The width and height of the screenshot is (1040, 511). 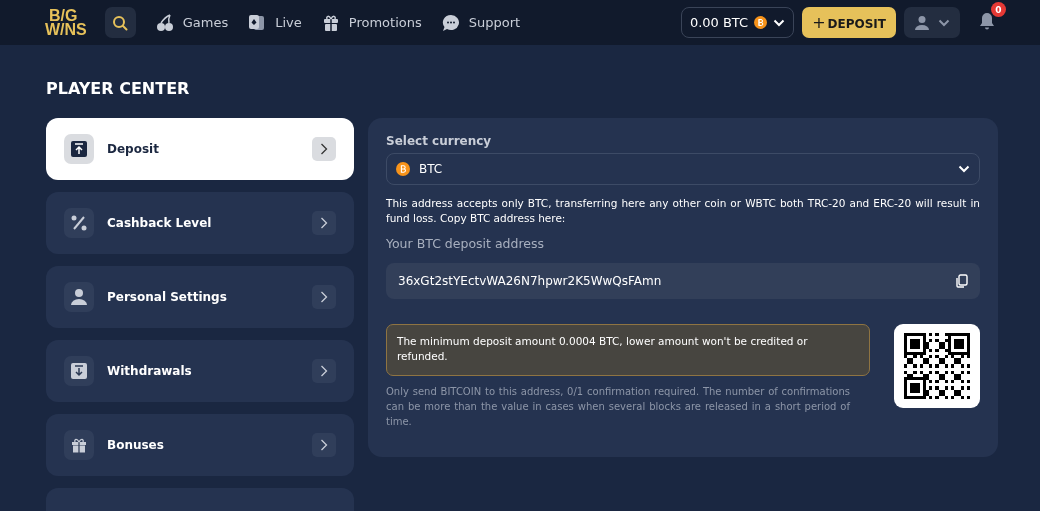 I want to click on account-menu-button, so click(x=932, y=22).